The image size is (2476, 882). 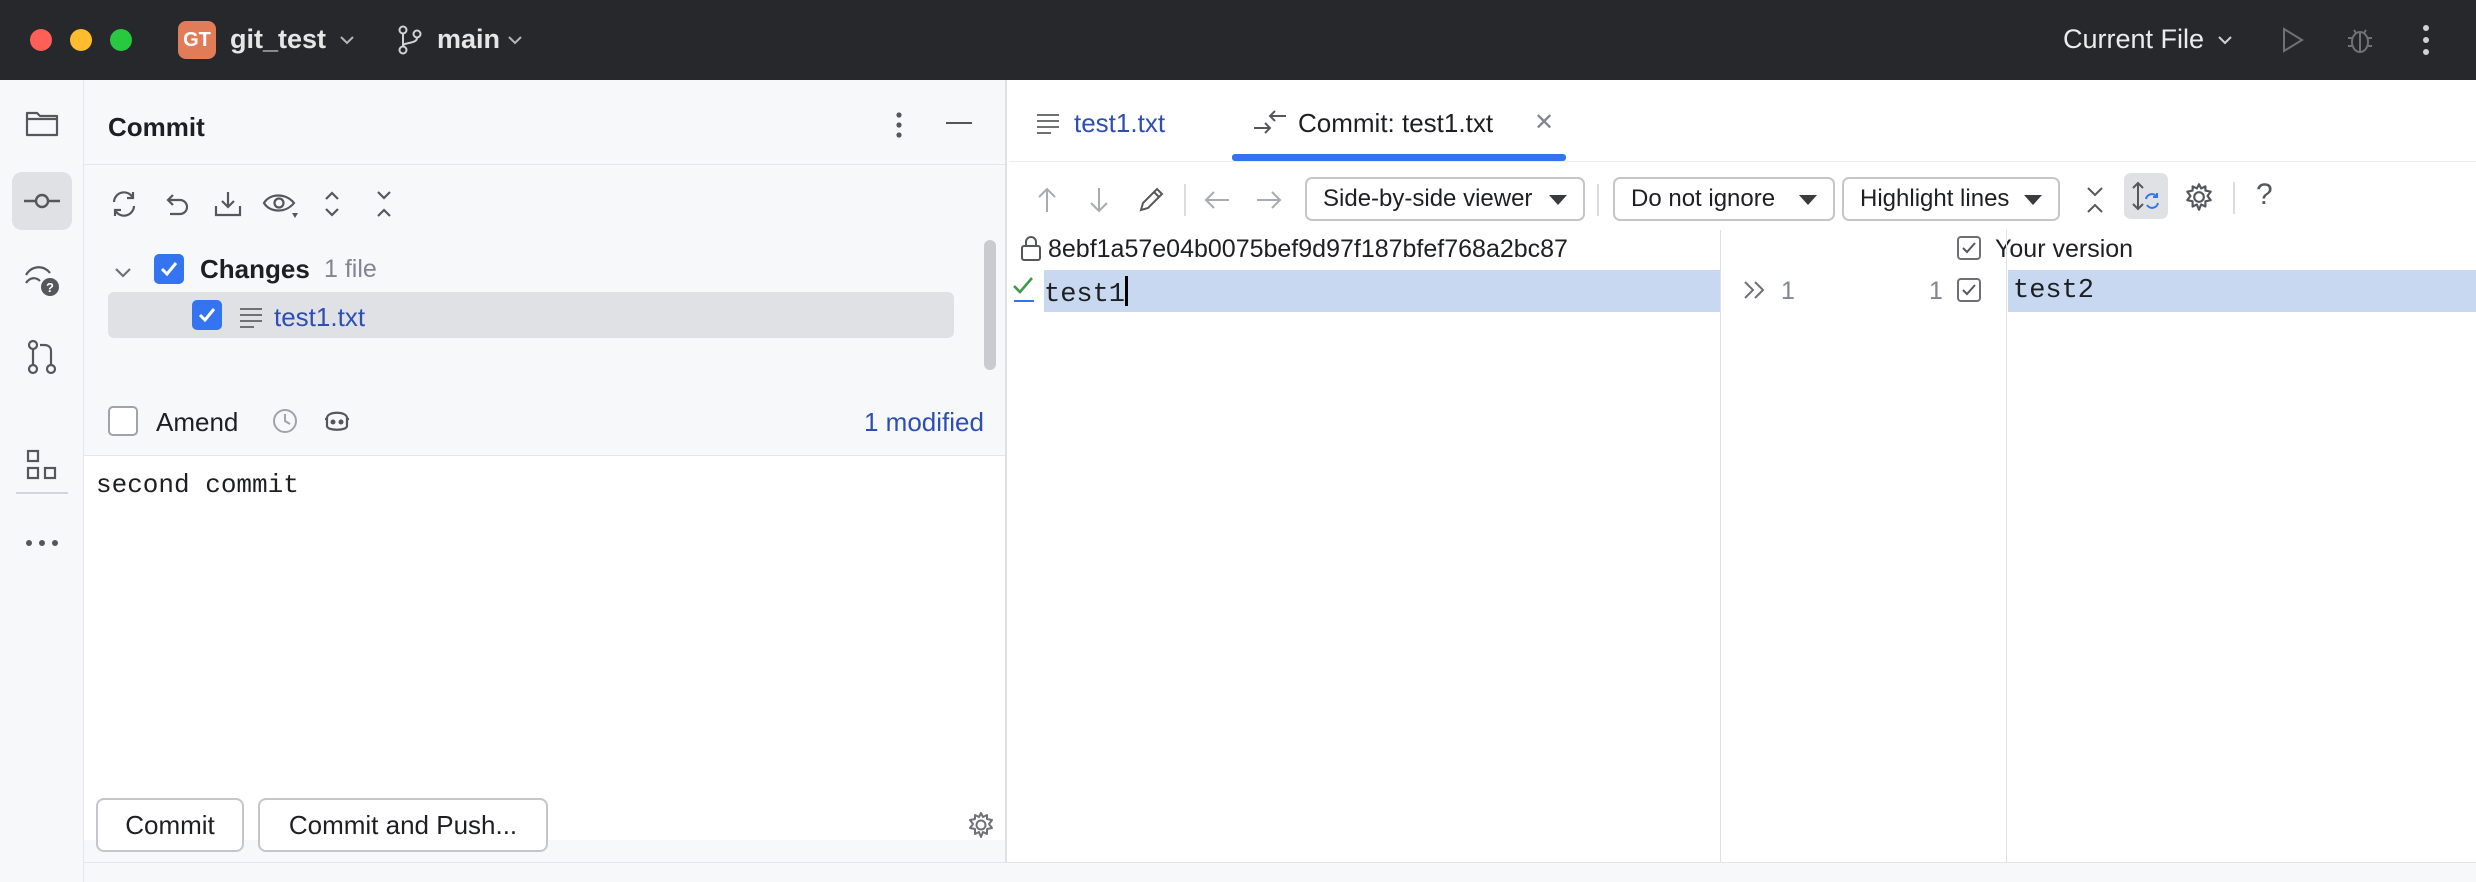 I want to click on changes-checkbox, so click(x=169, y=269).